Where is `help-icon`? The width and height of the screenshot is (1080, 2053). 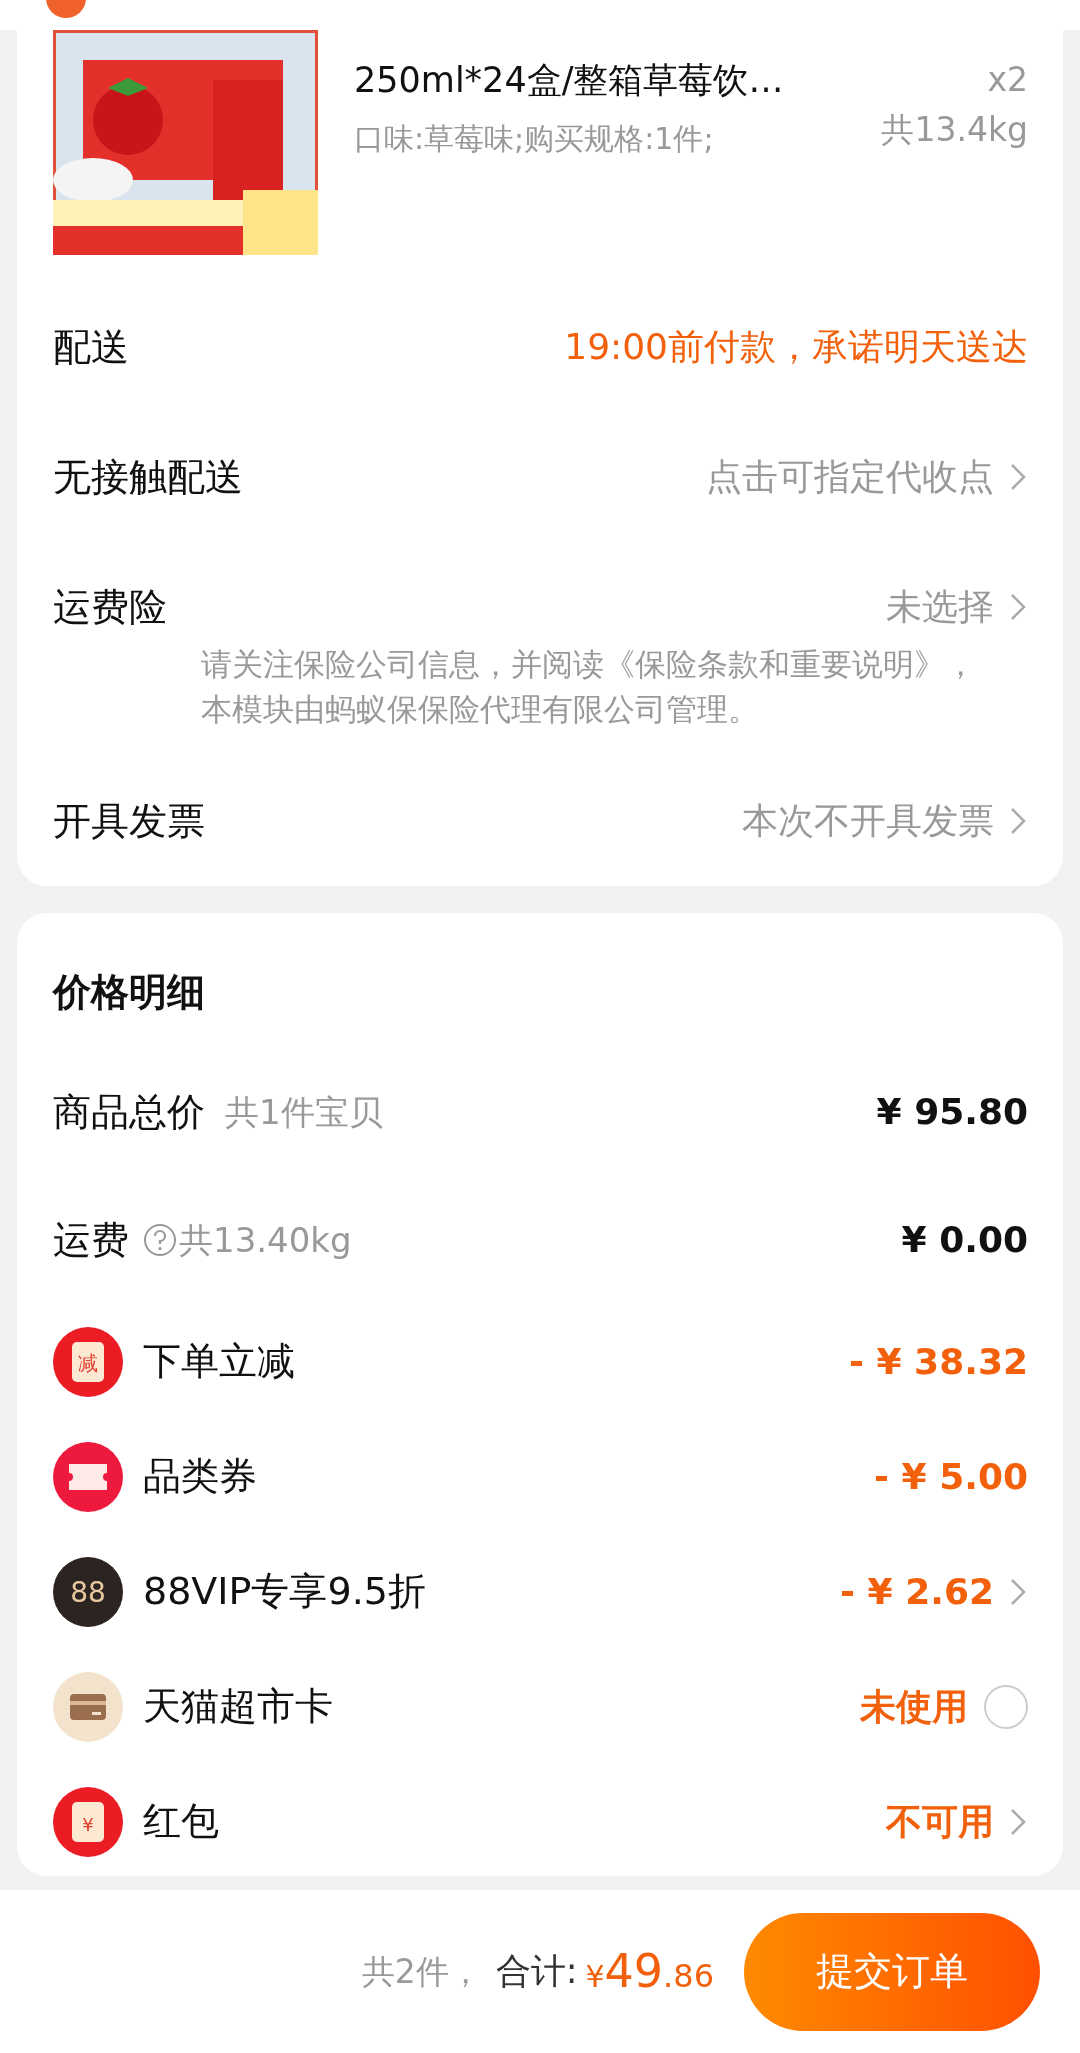
help-icon is located at coordinates (160, 1240).